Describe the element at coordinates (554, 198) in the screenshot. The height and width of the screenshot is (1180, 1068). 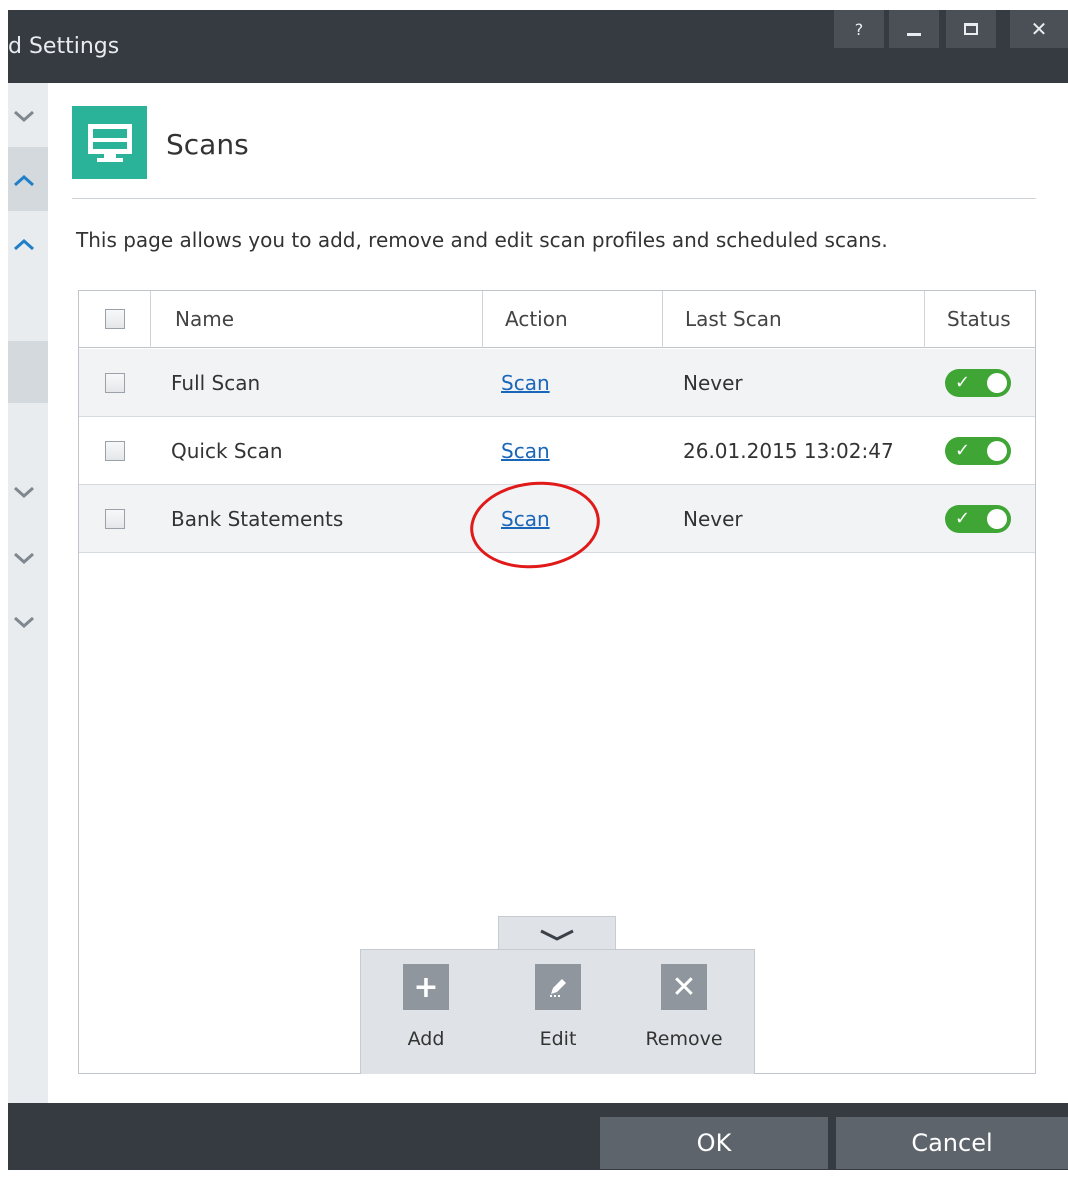
I see `header-divider` at that location.